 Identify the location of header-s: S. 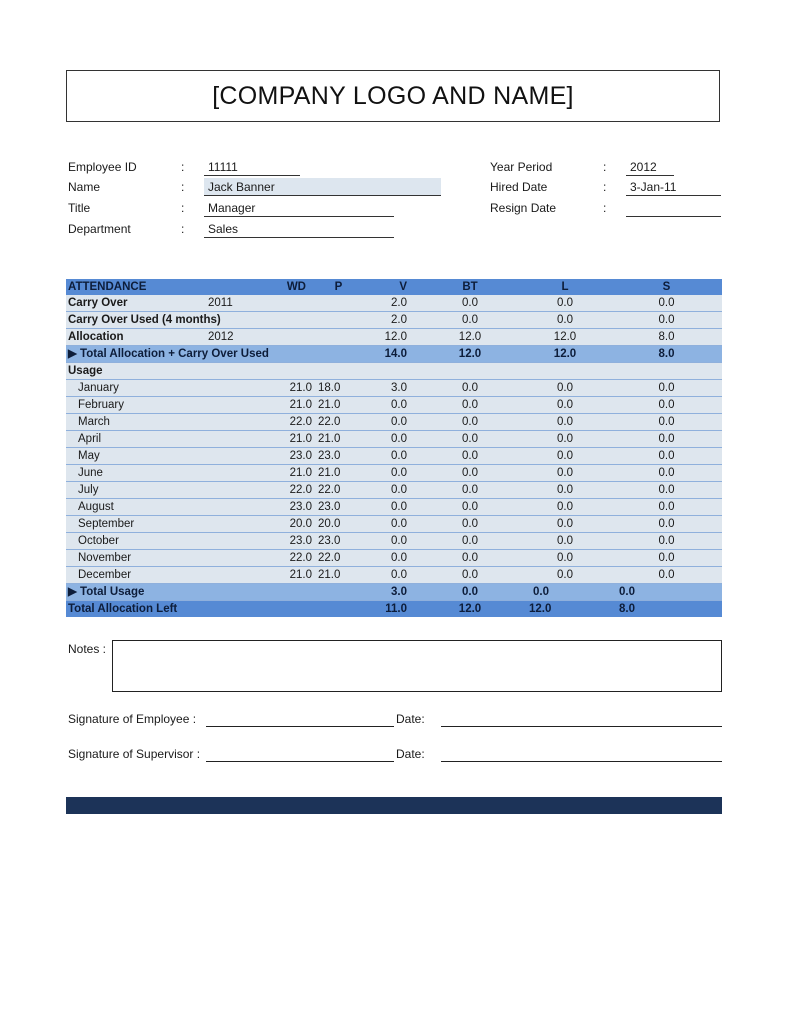
(666, 287).